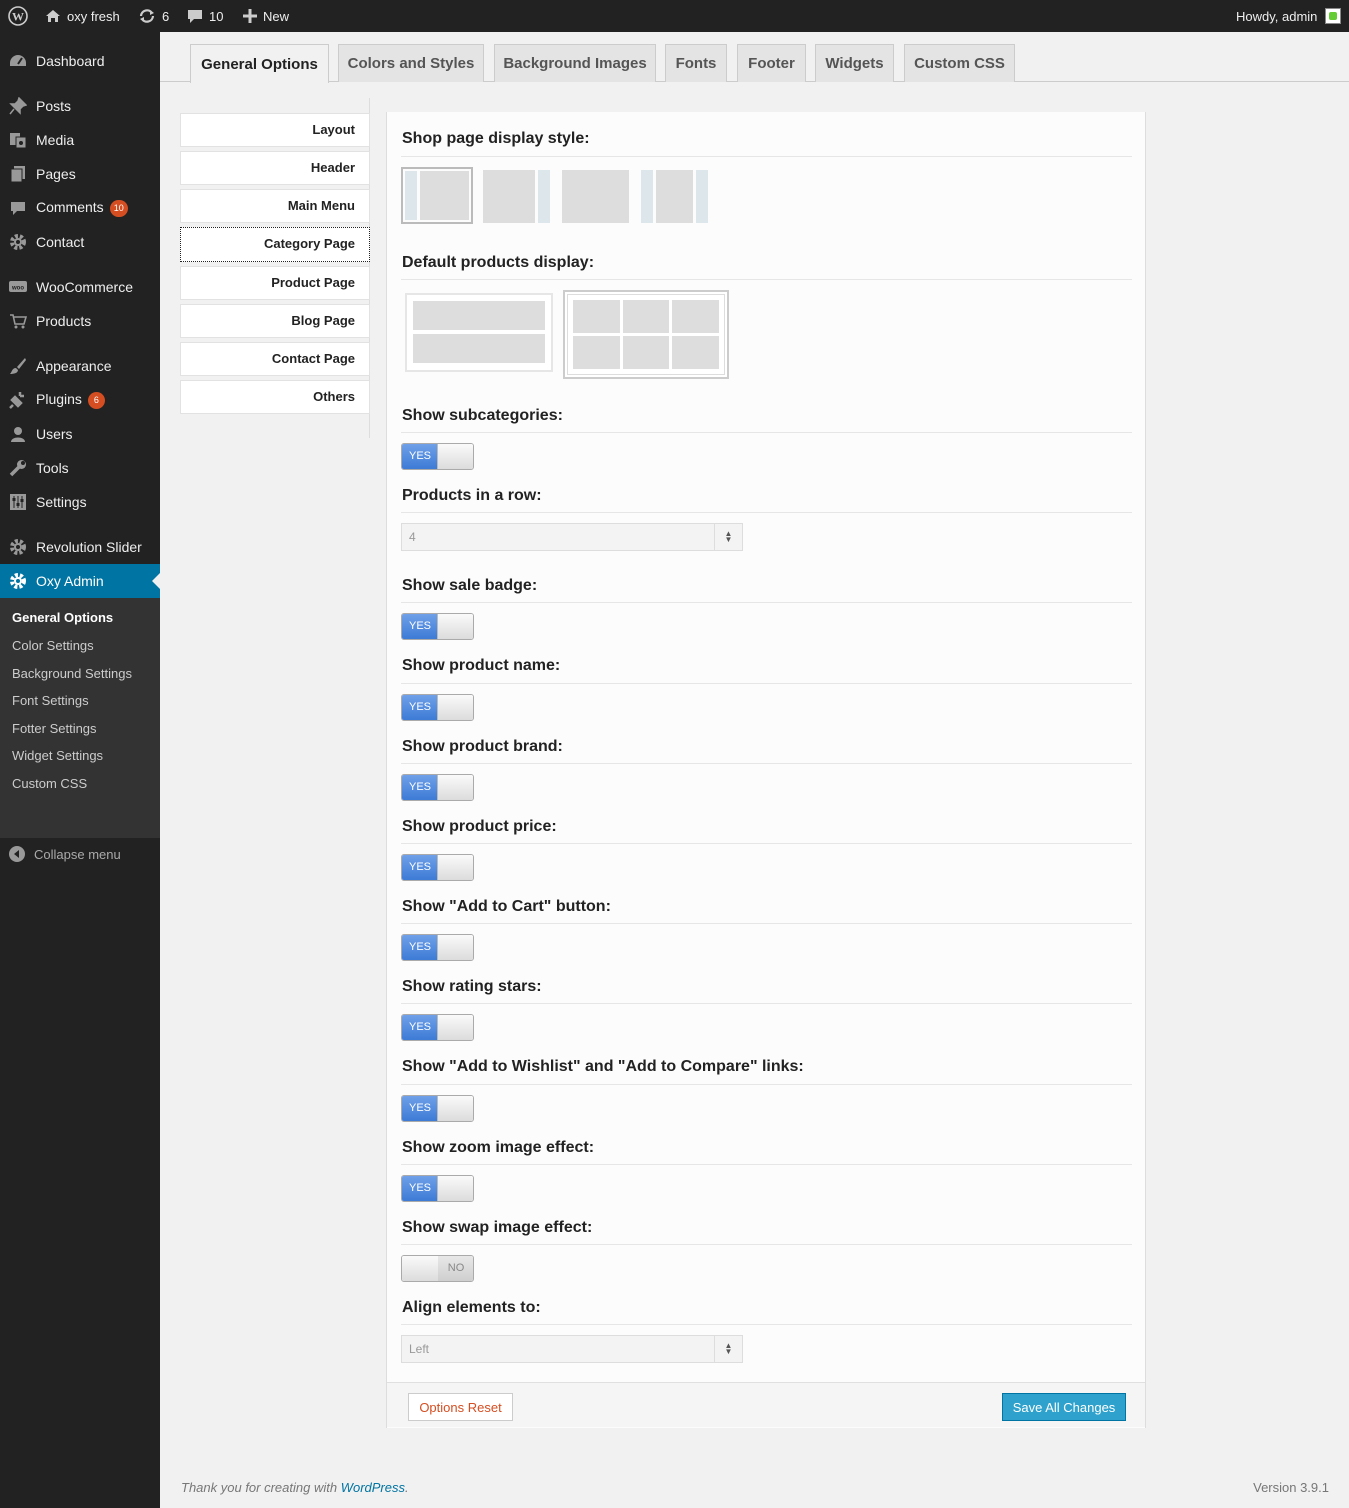 The width and height of the screenshot is (1349, 1508). What do you see at coordinates (373, 1487) in the screenshot?
I see `wordpress-link: WordPress` at bounding box center [373, 1487].